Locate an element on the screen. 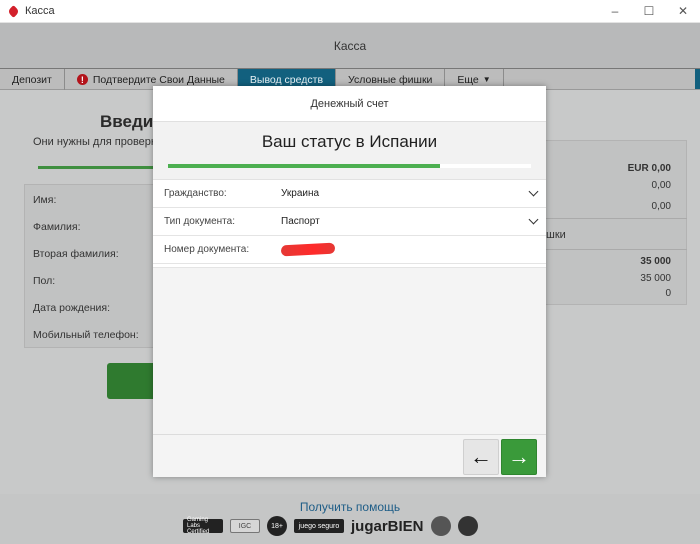 This screenshot has width=700, height=544. bg-field-birth-date: Дата рождения: is located at coordinates (71, 308).